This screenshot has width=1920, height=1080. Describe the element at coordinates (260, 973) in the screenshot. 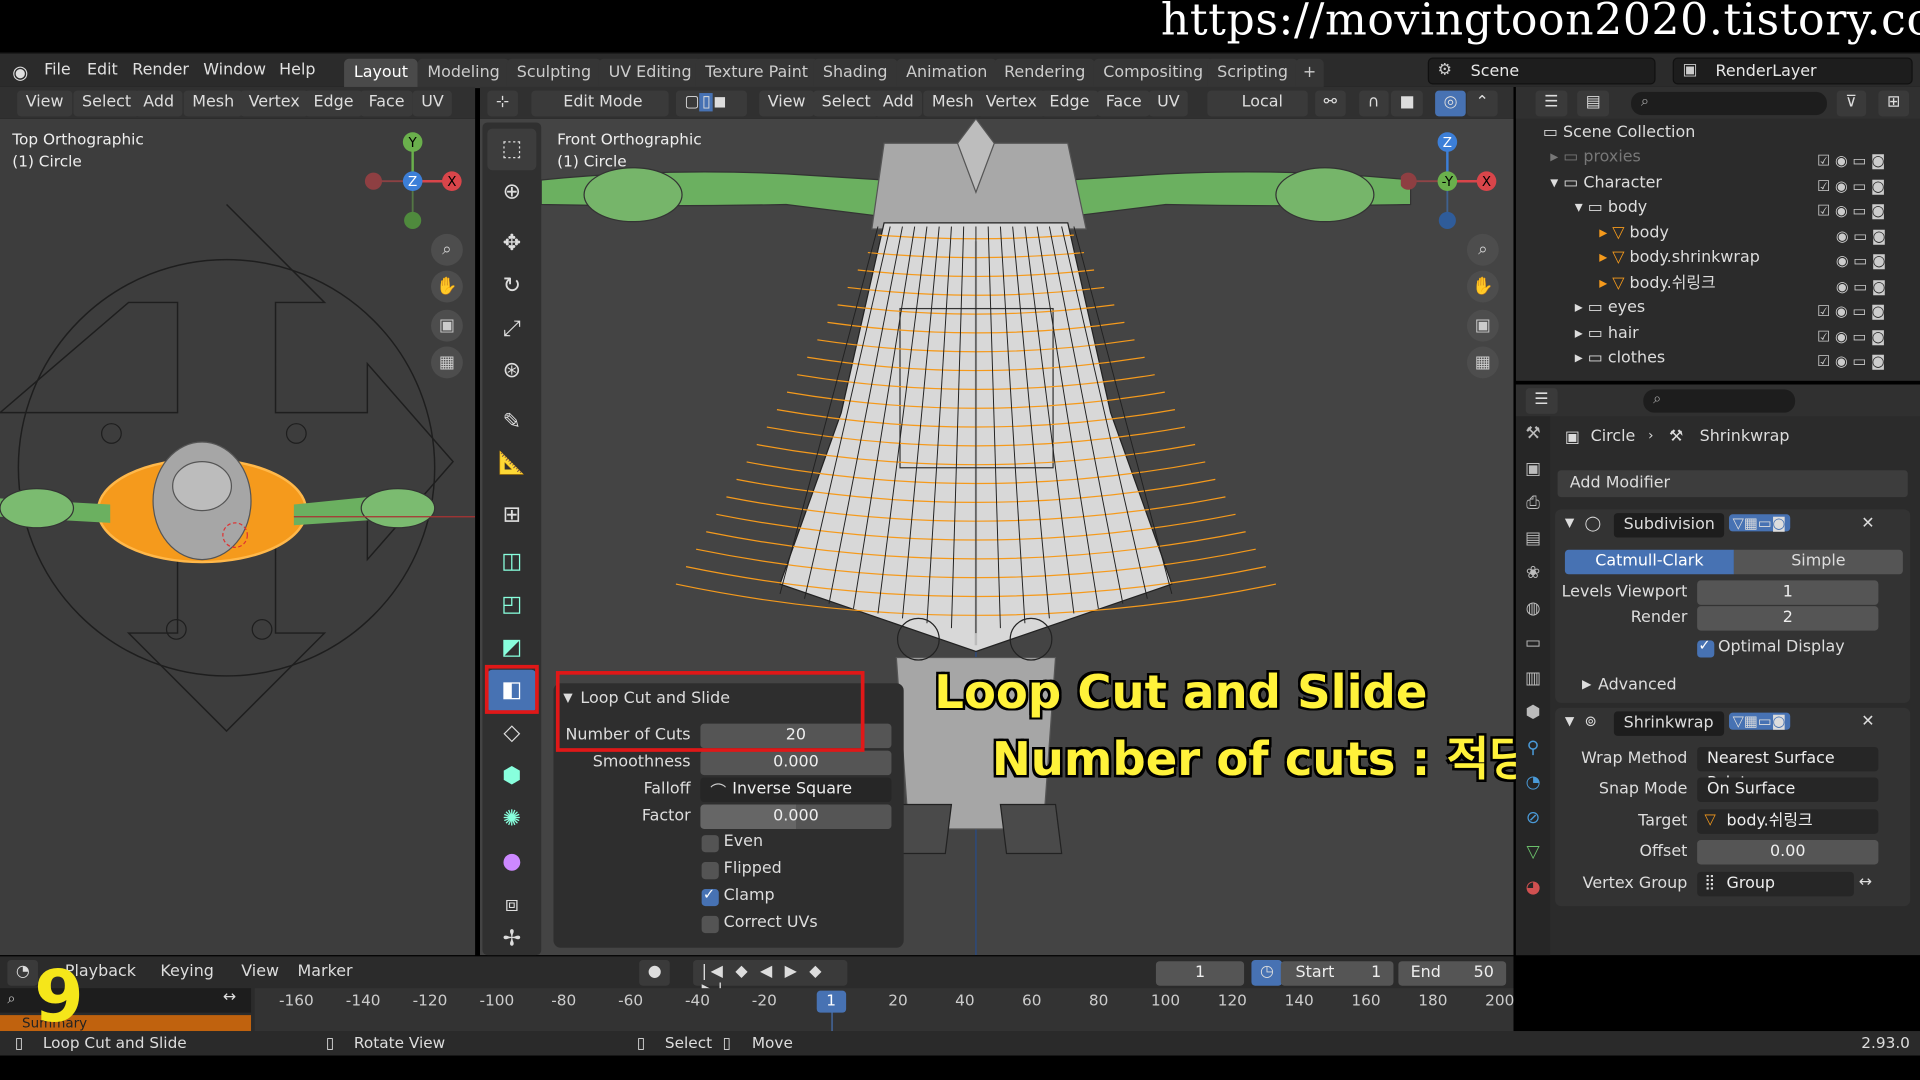

I see `timeline-view-menu: View` at that location.